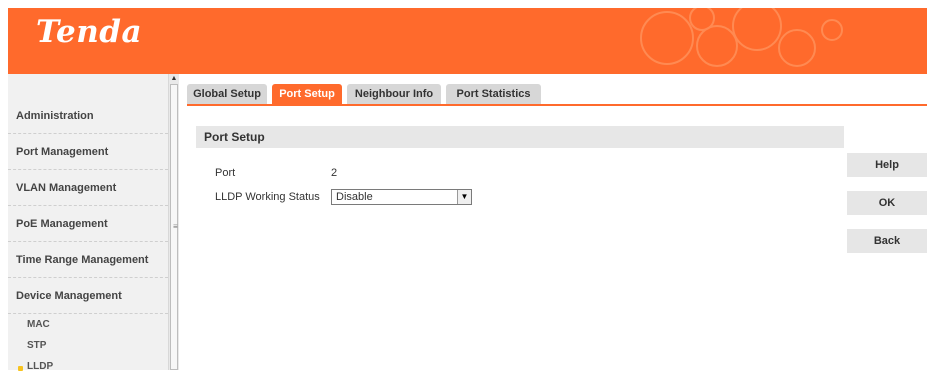  Describe the element at coordinates (20, 368) in the screenshot. I see `selected-bullet-icon` at that location.